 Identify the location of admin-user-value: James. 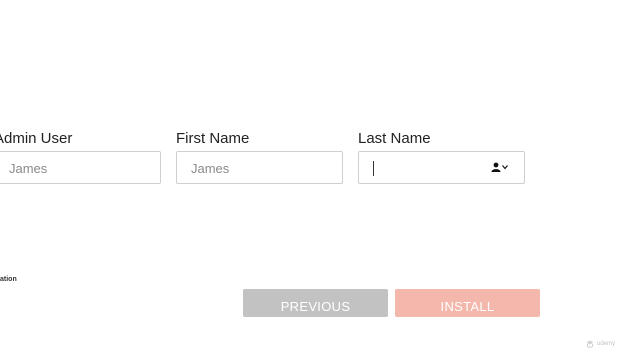
(28, 168).